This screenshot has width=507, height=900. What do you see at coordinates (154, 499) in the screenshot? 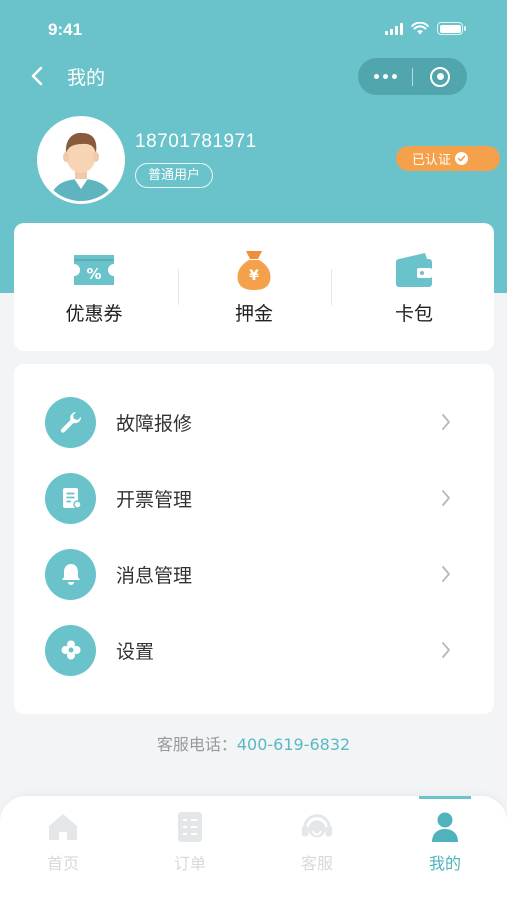
I see `menu-item-label: 开票管理` at bounding box center [154, 499].